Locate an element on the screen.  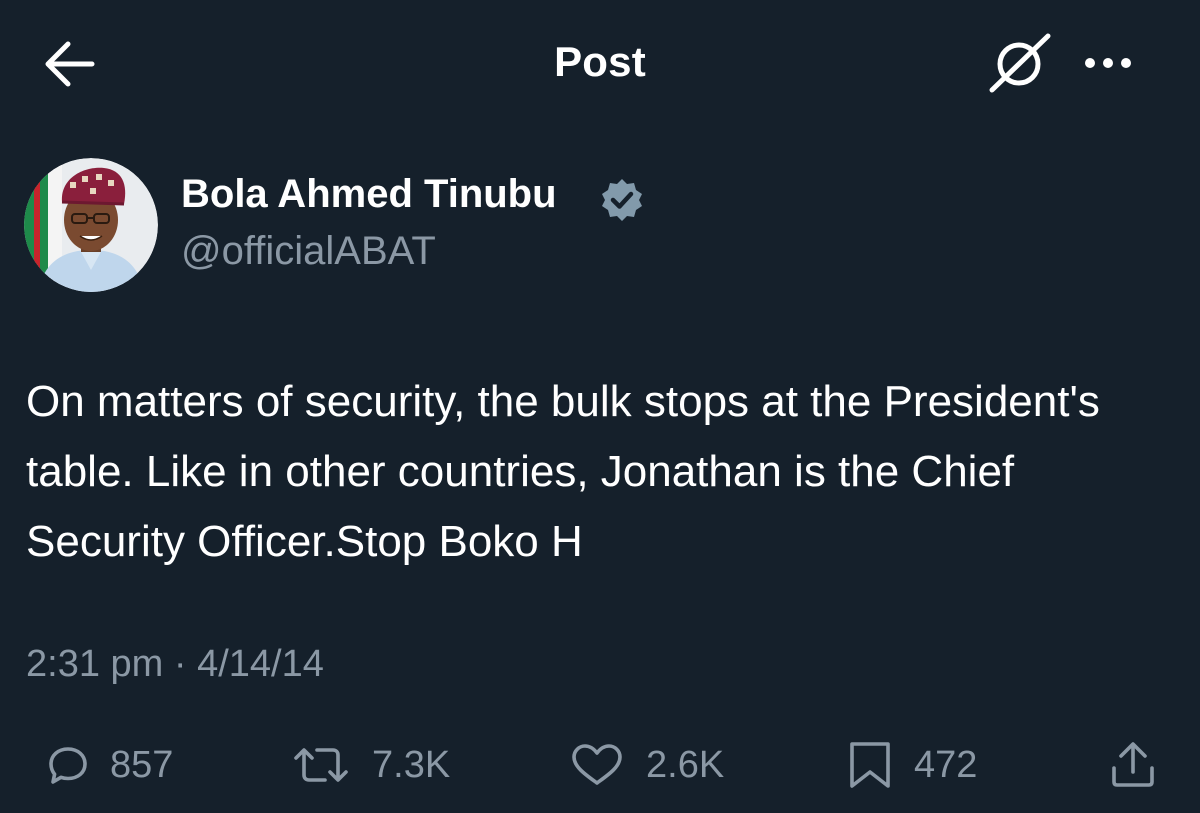
repost-icon is located at coordinates (321, 765).